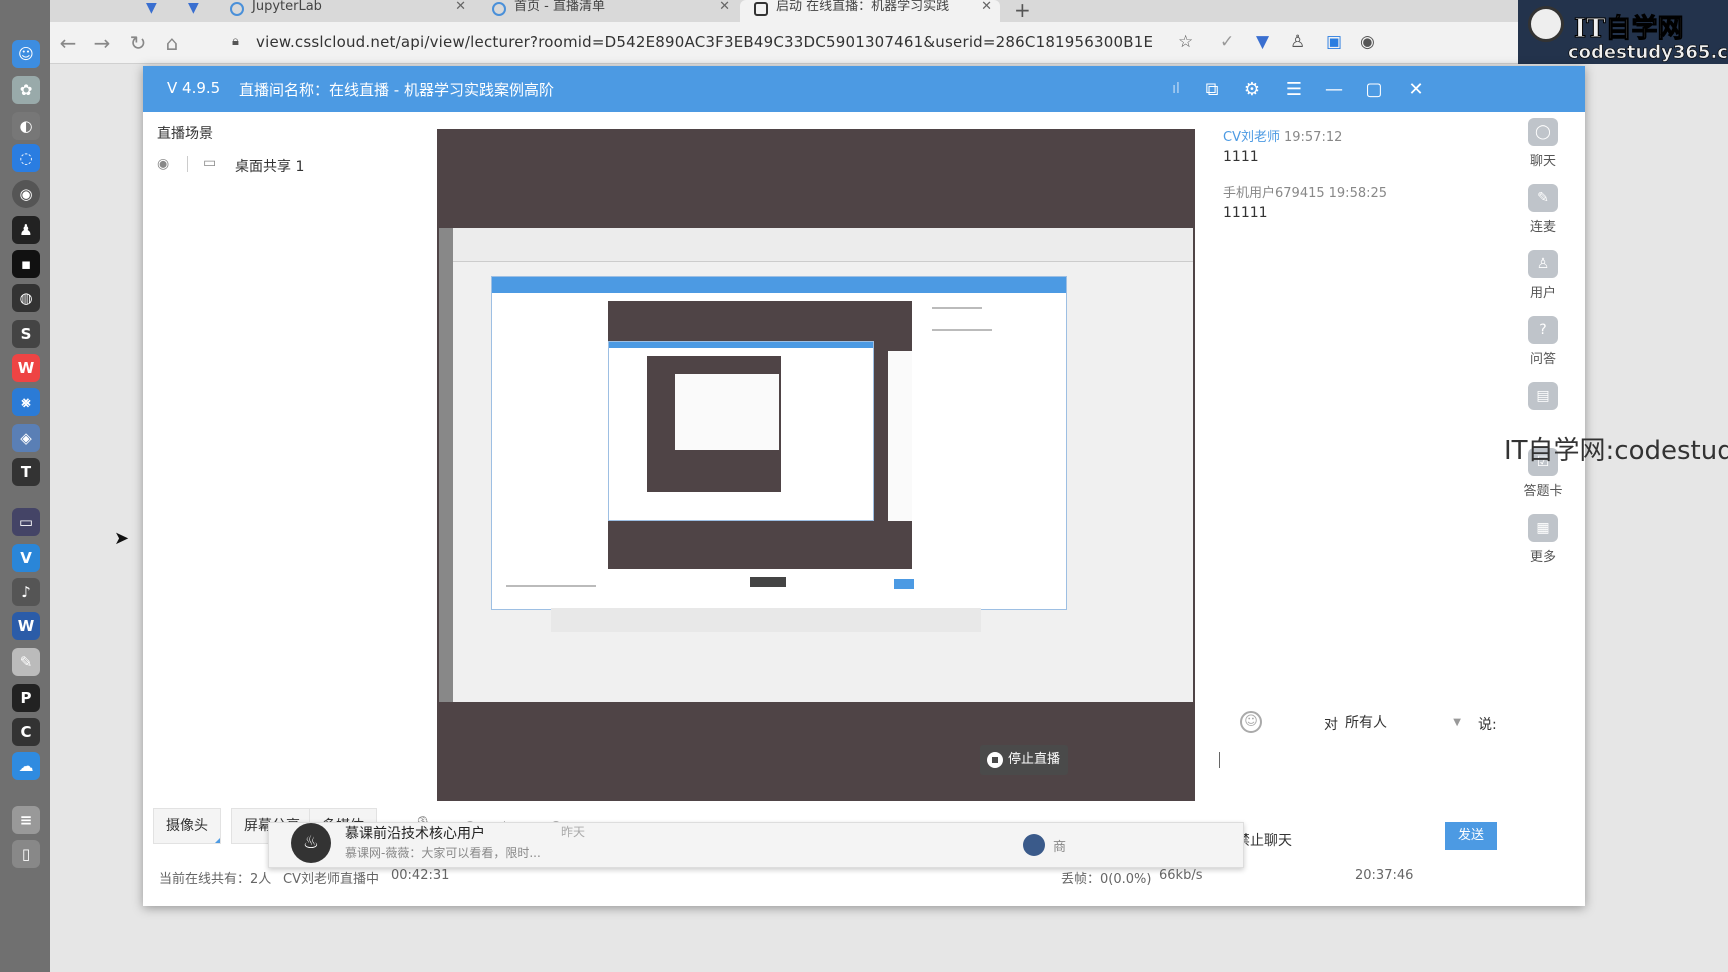  What do you see at coordinates (1403, 723) in the screenshot?
I see `recipient-select: 所有人 ▼` at bounding box center [1403, 723].